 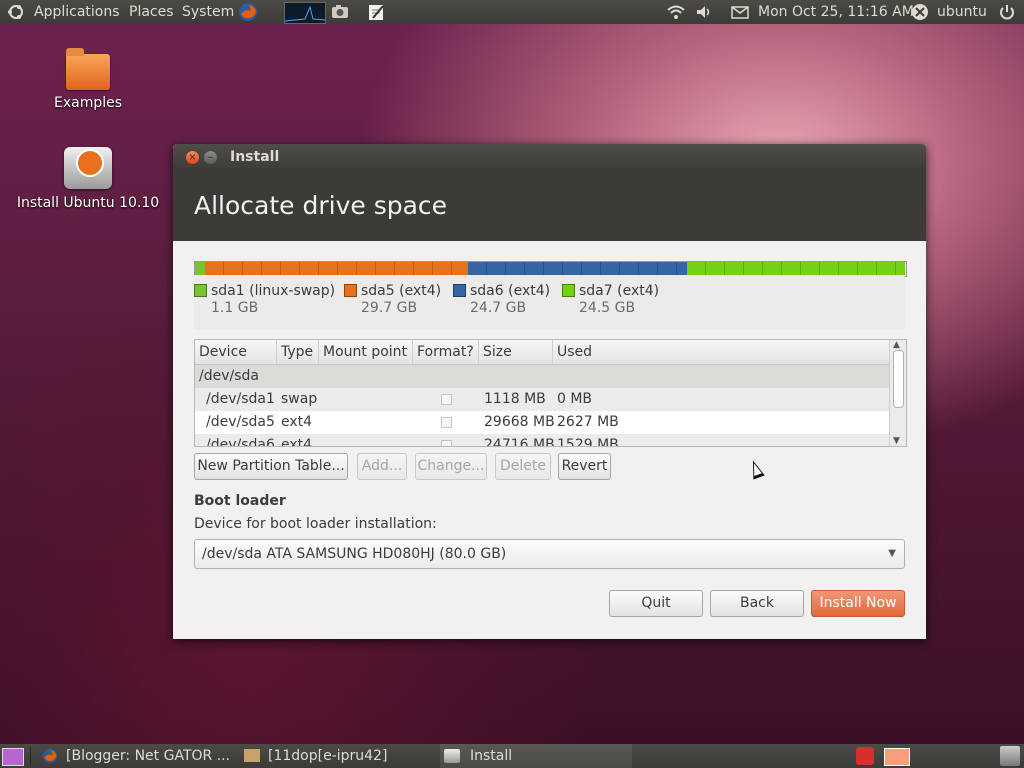 What do you see at coordinates (88, 103) in the screenshot?
I see `desktop-icon-label: Examples` at bounding box center [88, 103].